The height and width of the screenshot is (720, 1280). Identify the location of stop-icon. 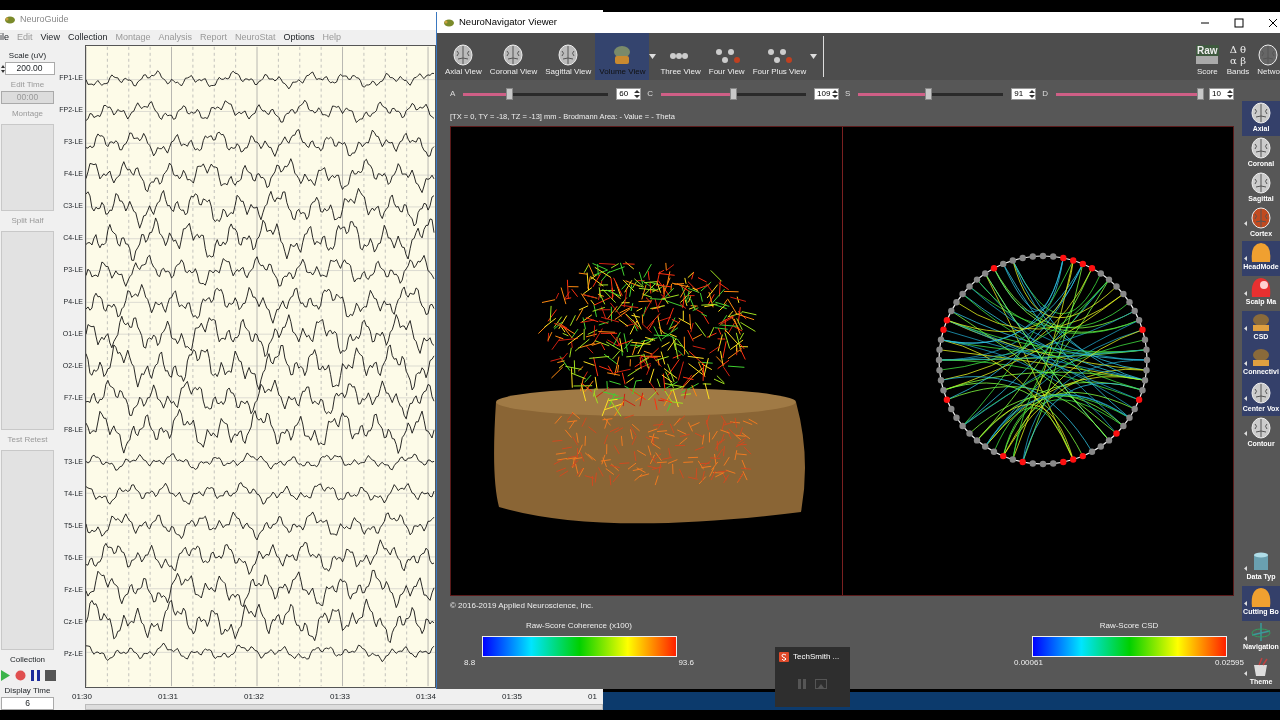
(50, 675).